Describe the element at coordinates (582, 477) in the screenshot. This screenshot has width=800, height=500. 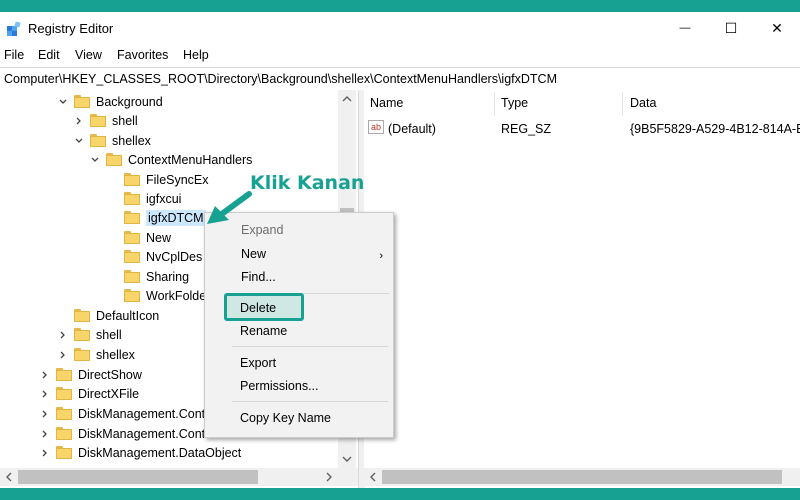
I see `values-hscroll-thumb` at that location.